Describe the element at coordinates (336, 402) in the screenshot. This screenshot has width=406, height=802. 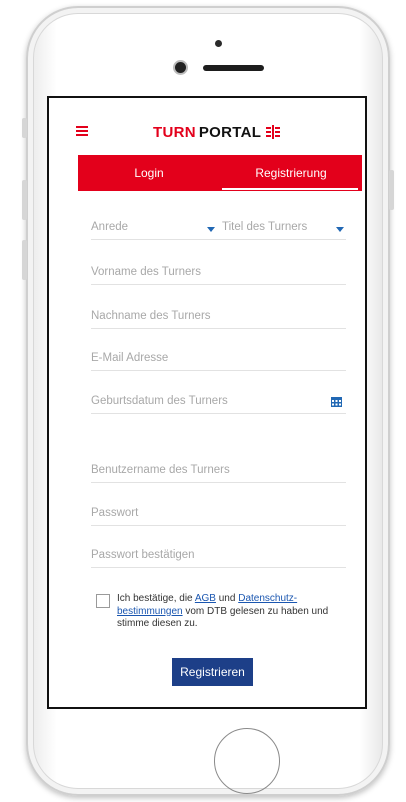
I see `calendar-icon` at that location.